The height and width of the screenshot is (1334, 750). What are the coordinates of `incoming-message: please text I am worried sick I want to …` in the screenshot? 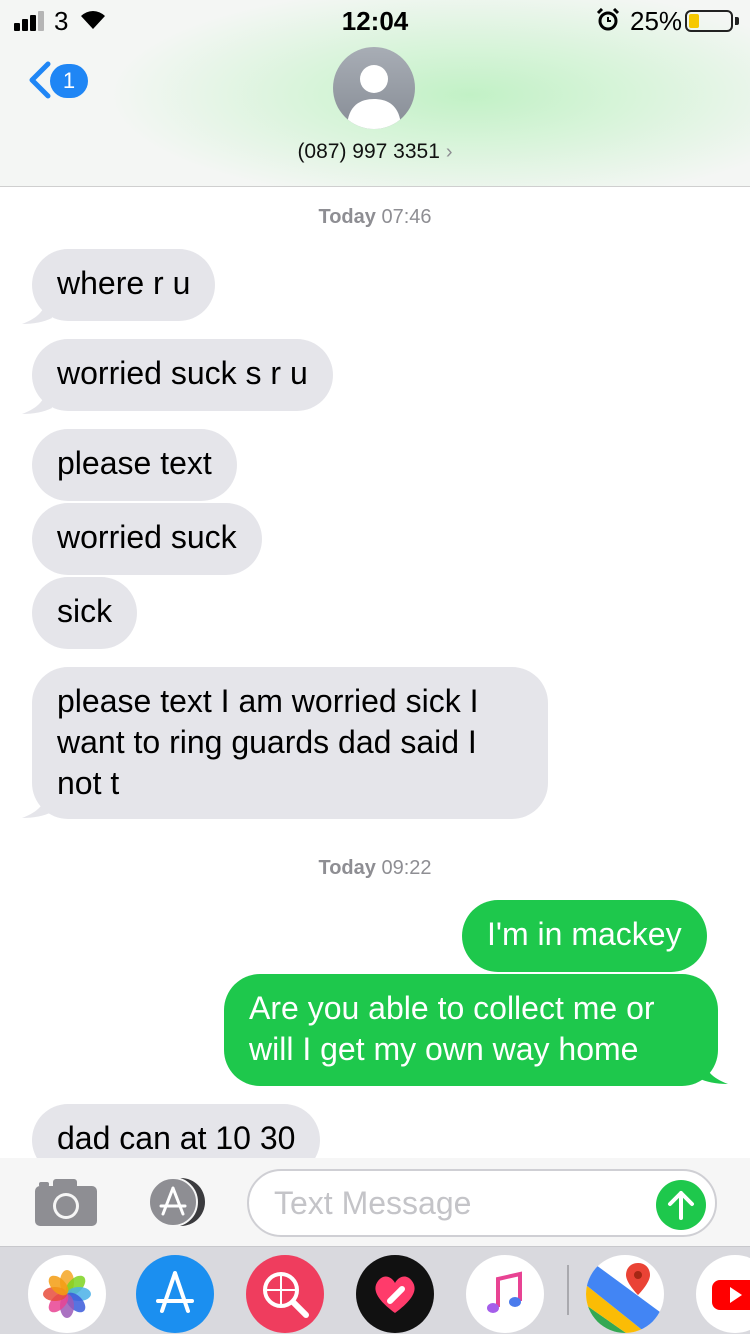 It's located at (290, 743).